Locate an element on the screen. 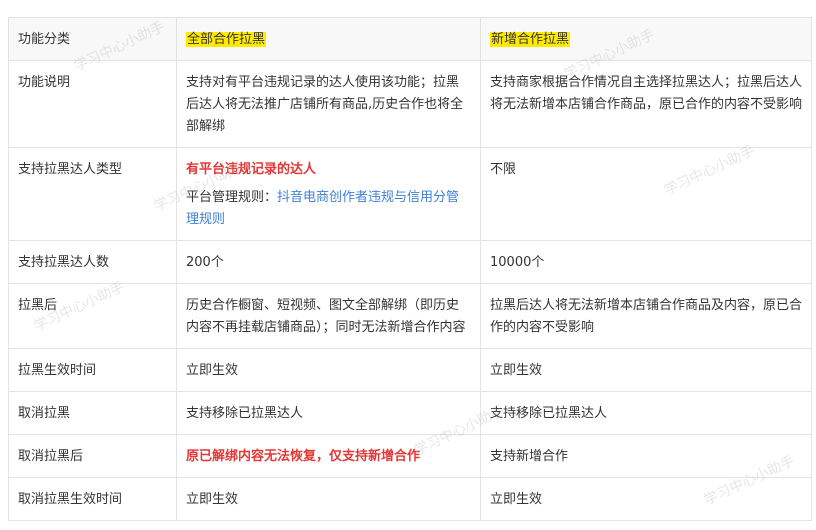  table-row: 拉黑生效时间 立即生效 立即生效 is located at coordinates (410, 370).